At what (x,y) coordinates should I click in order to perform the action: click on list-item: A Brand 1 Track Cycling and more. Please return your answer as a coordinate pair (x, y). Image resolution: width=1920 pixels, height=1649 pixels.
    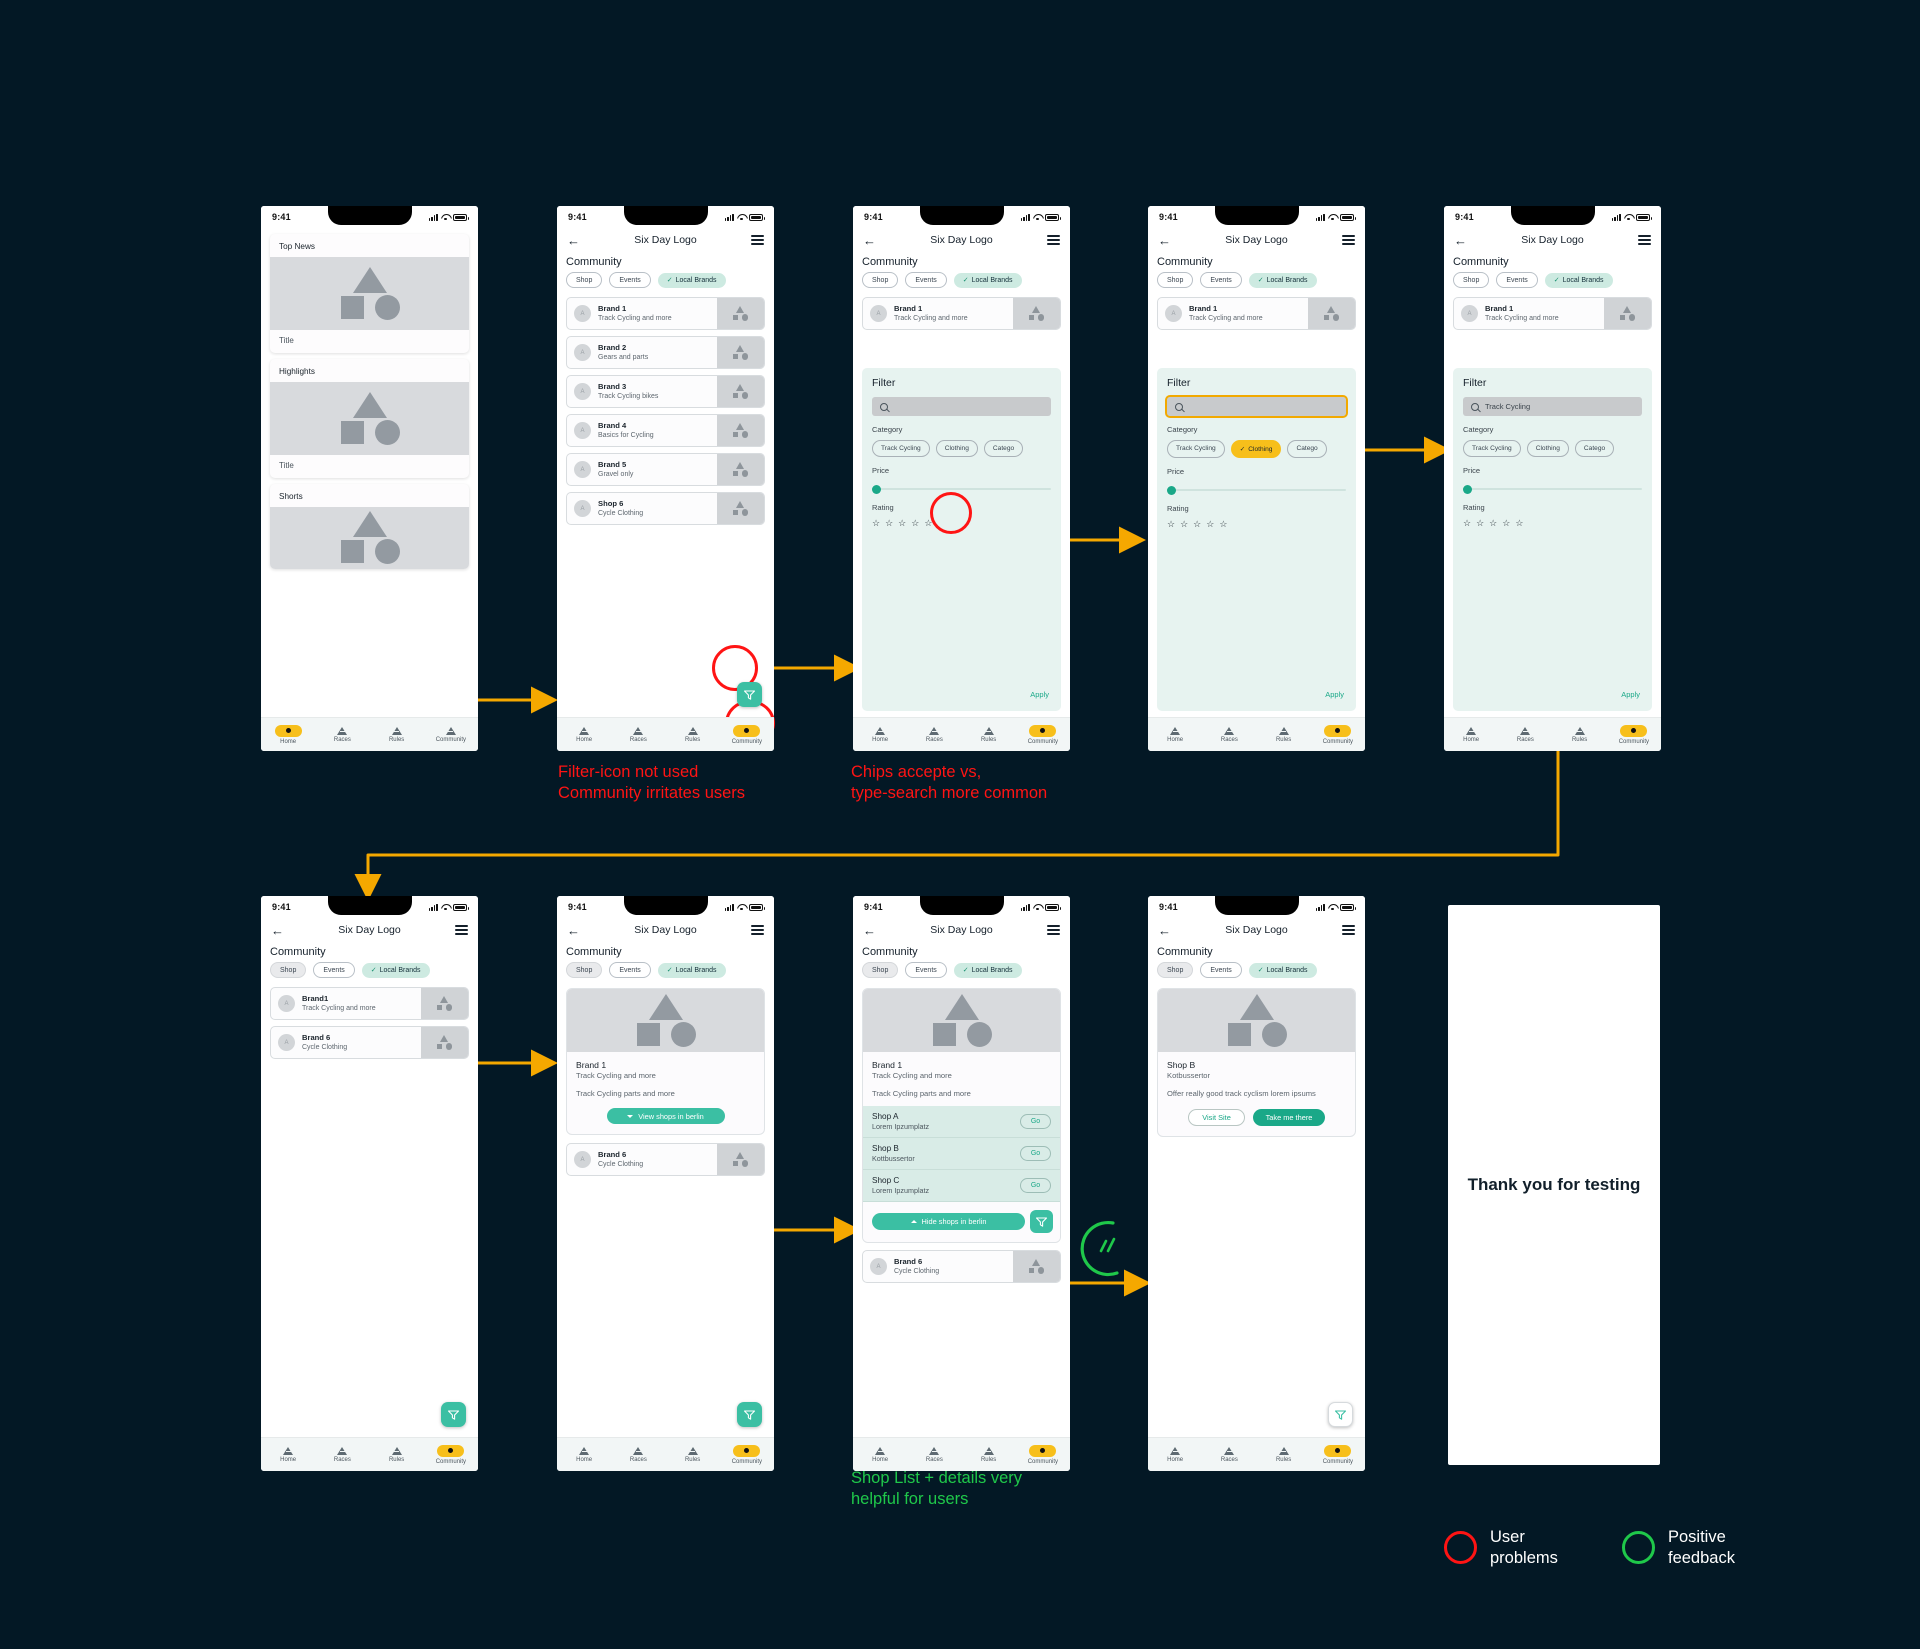
    Looking at the image, I should click on (1256, 313).